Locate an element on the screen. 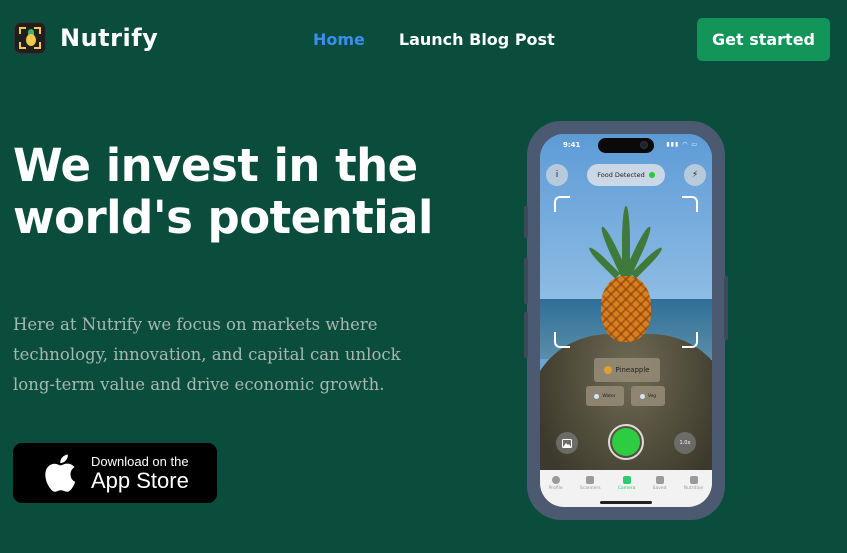 Image resolution: width=847 pixels, height=553 pixels. nutrition-icon is located at coordinates (693, 480).